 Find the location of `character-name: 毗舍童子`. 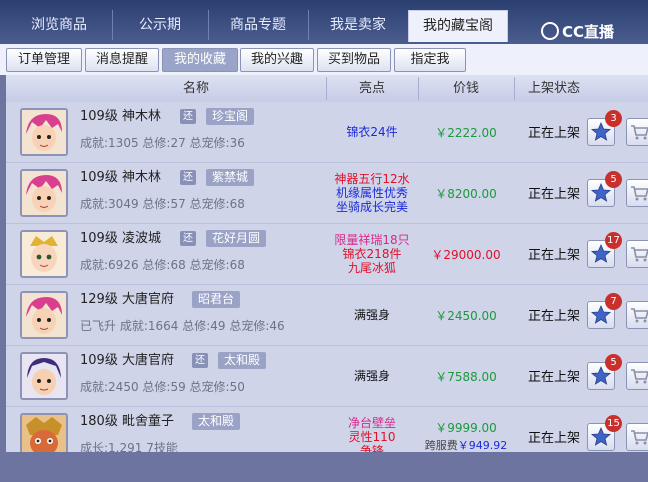

character-name: 毗舍童子 is located at coordinates (147, 421).